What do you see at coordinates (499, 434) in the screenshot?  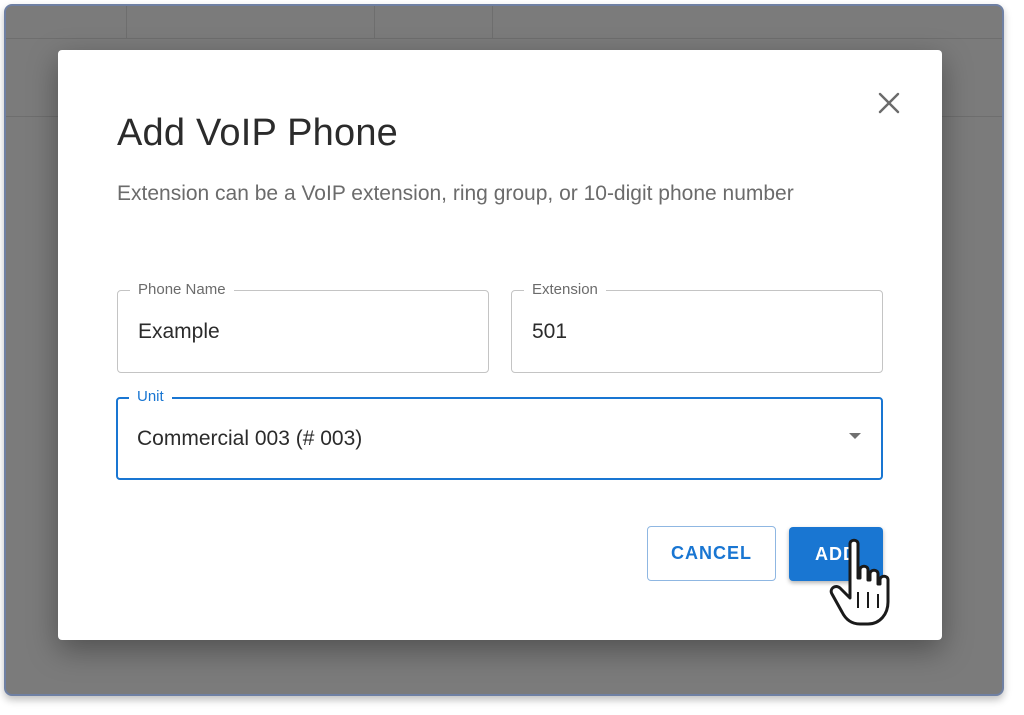 I see `unit-select: Unit Commercial 003 (# 003)` at bounding box center [499, 434].